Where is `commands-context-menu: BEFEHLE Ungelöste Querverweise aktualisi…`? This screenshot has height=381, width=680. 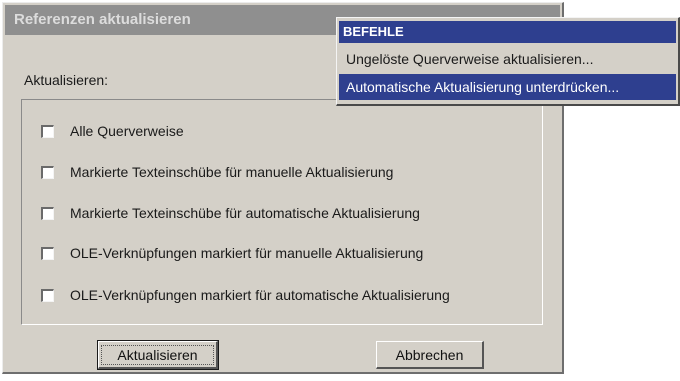
commands-context-menu: BEFEHLE Ungelöste Querverweise aktualisi… is located at coordinates (508, 61).